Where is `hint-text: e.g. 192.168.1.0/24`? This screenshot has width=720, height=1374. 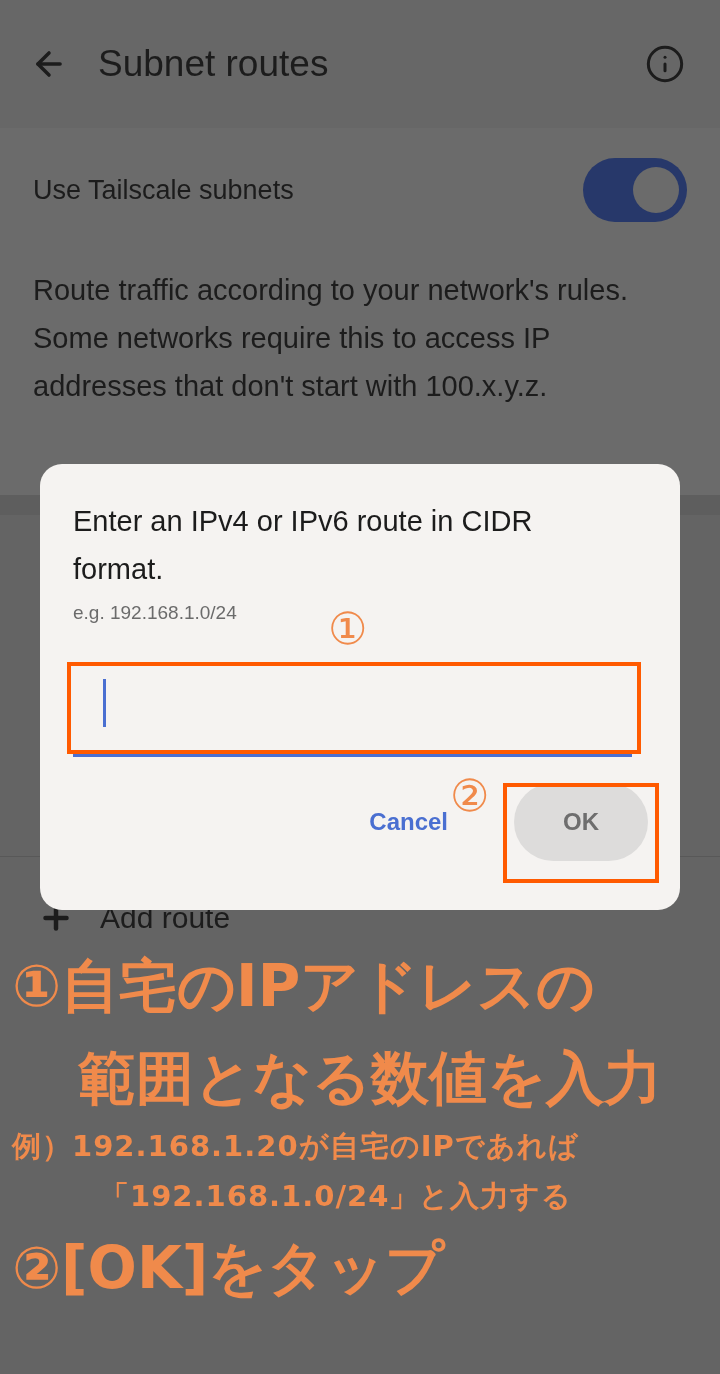
hint-text: e.g. 192.168.1.0/24 is located at coordinates (155, 613).